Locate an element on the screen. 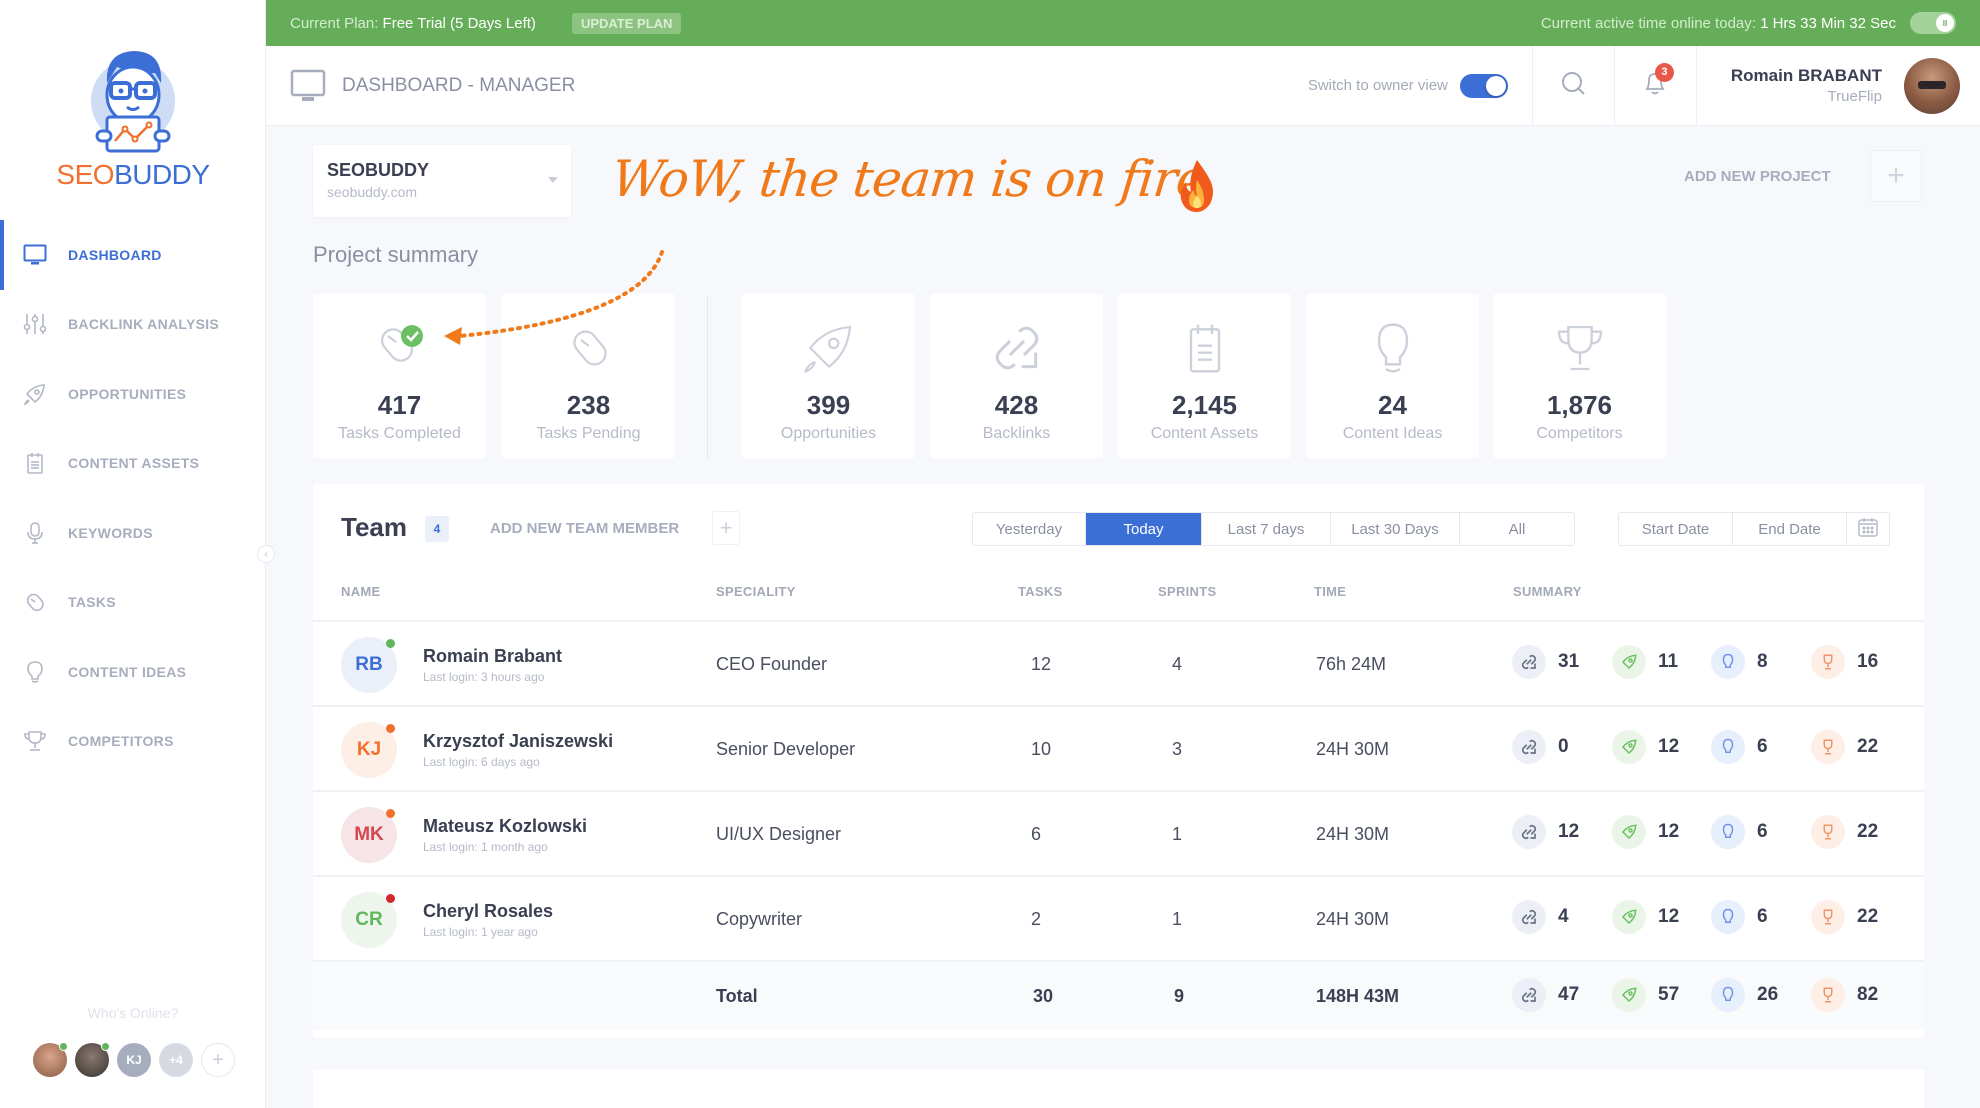 This screenshot has height=1108, width=1980. sidebar-item-backlink-analysis: BACKLINK ANALYSIS is located at coordinates (133, 325).